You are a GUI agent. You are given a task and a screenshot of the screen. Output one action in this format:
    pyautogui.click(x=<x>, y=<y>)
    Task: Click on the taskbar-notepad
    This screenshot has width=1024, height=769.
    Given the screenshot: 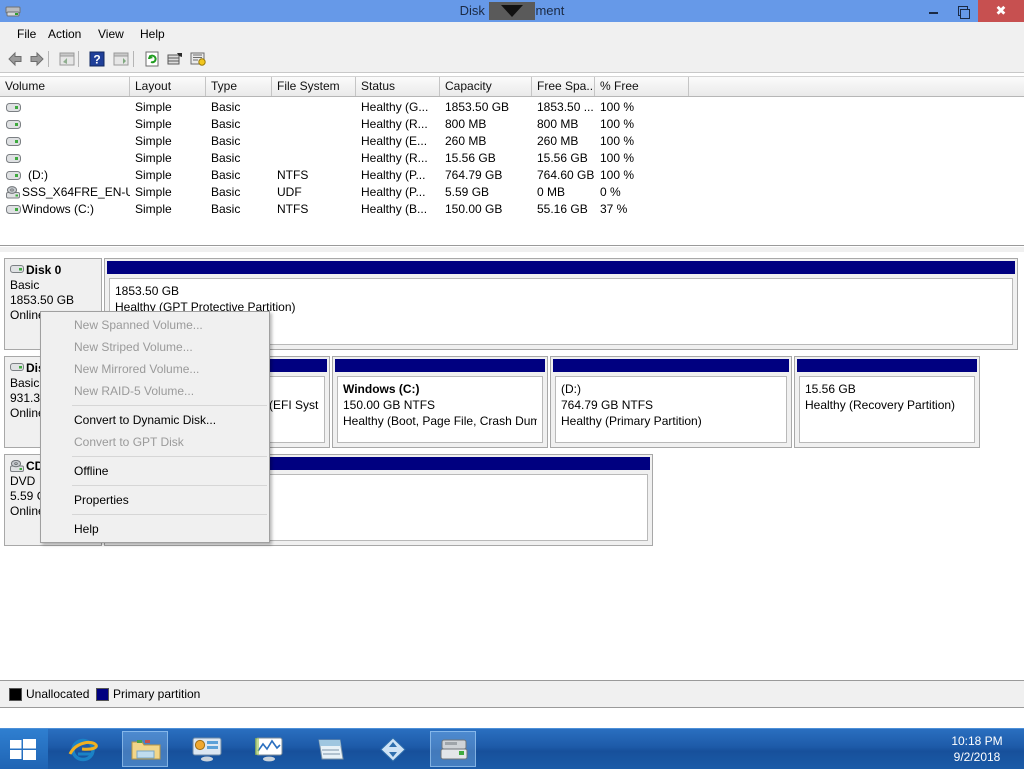 What is the action you would take?
    pyautogui.click(x=331, y=749)
    